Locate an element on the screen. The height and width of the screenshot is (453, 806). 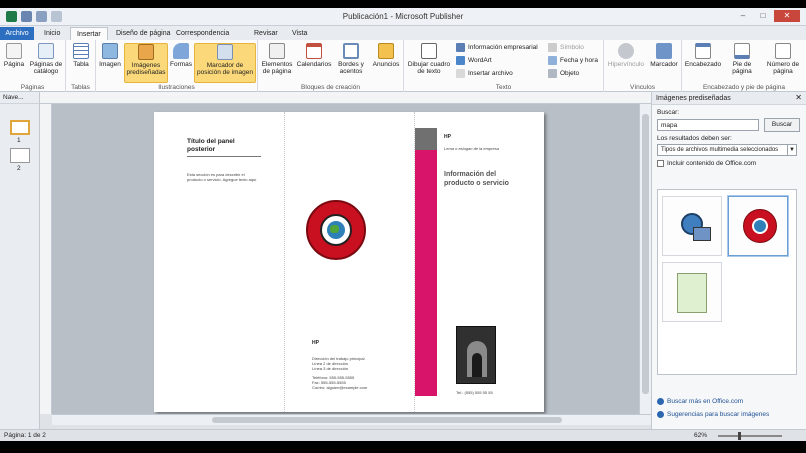
paginas-catalogo-button: Páginas de catálogo is located at coordinates (46, 59).